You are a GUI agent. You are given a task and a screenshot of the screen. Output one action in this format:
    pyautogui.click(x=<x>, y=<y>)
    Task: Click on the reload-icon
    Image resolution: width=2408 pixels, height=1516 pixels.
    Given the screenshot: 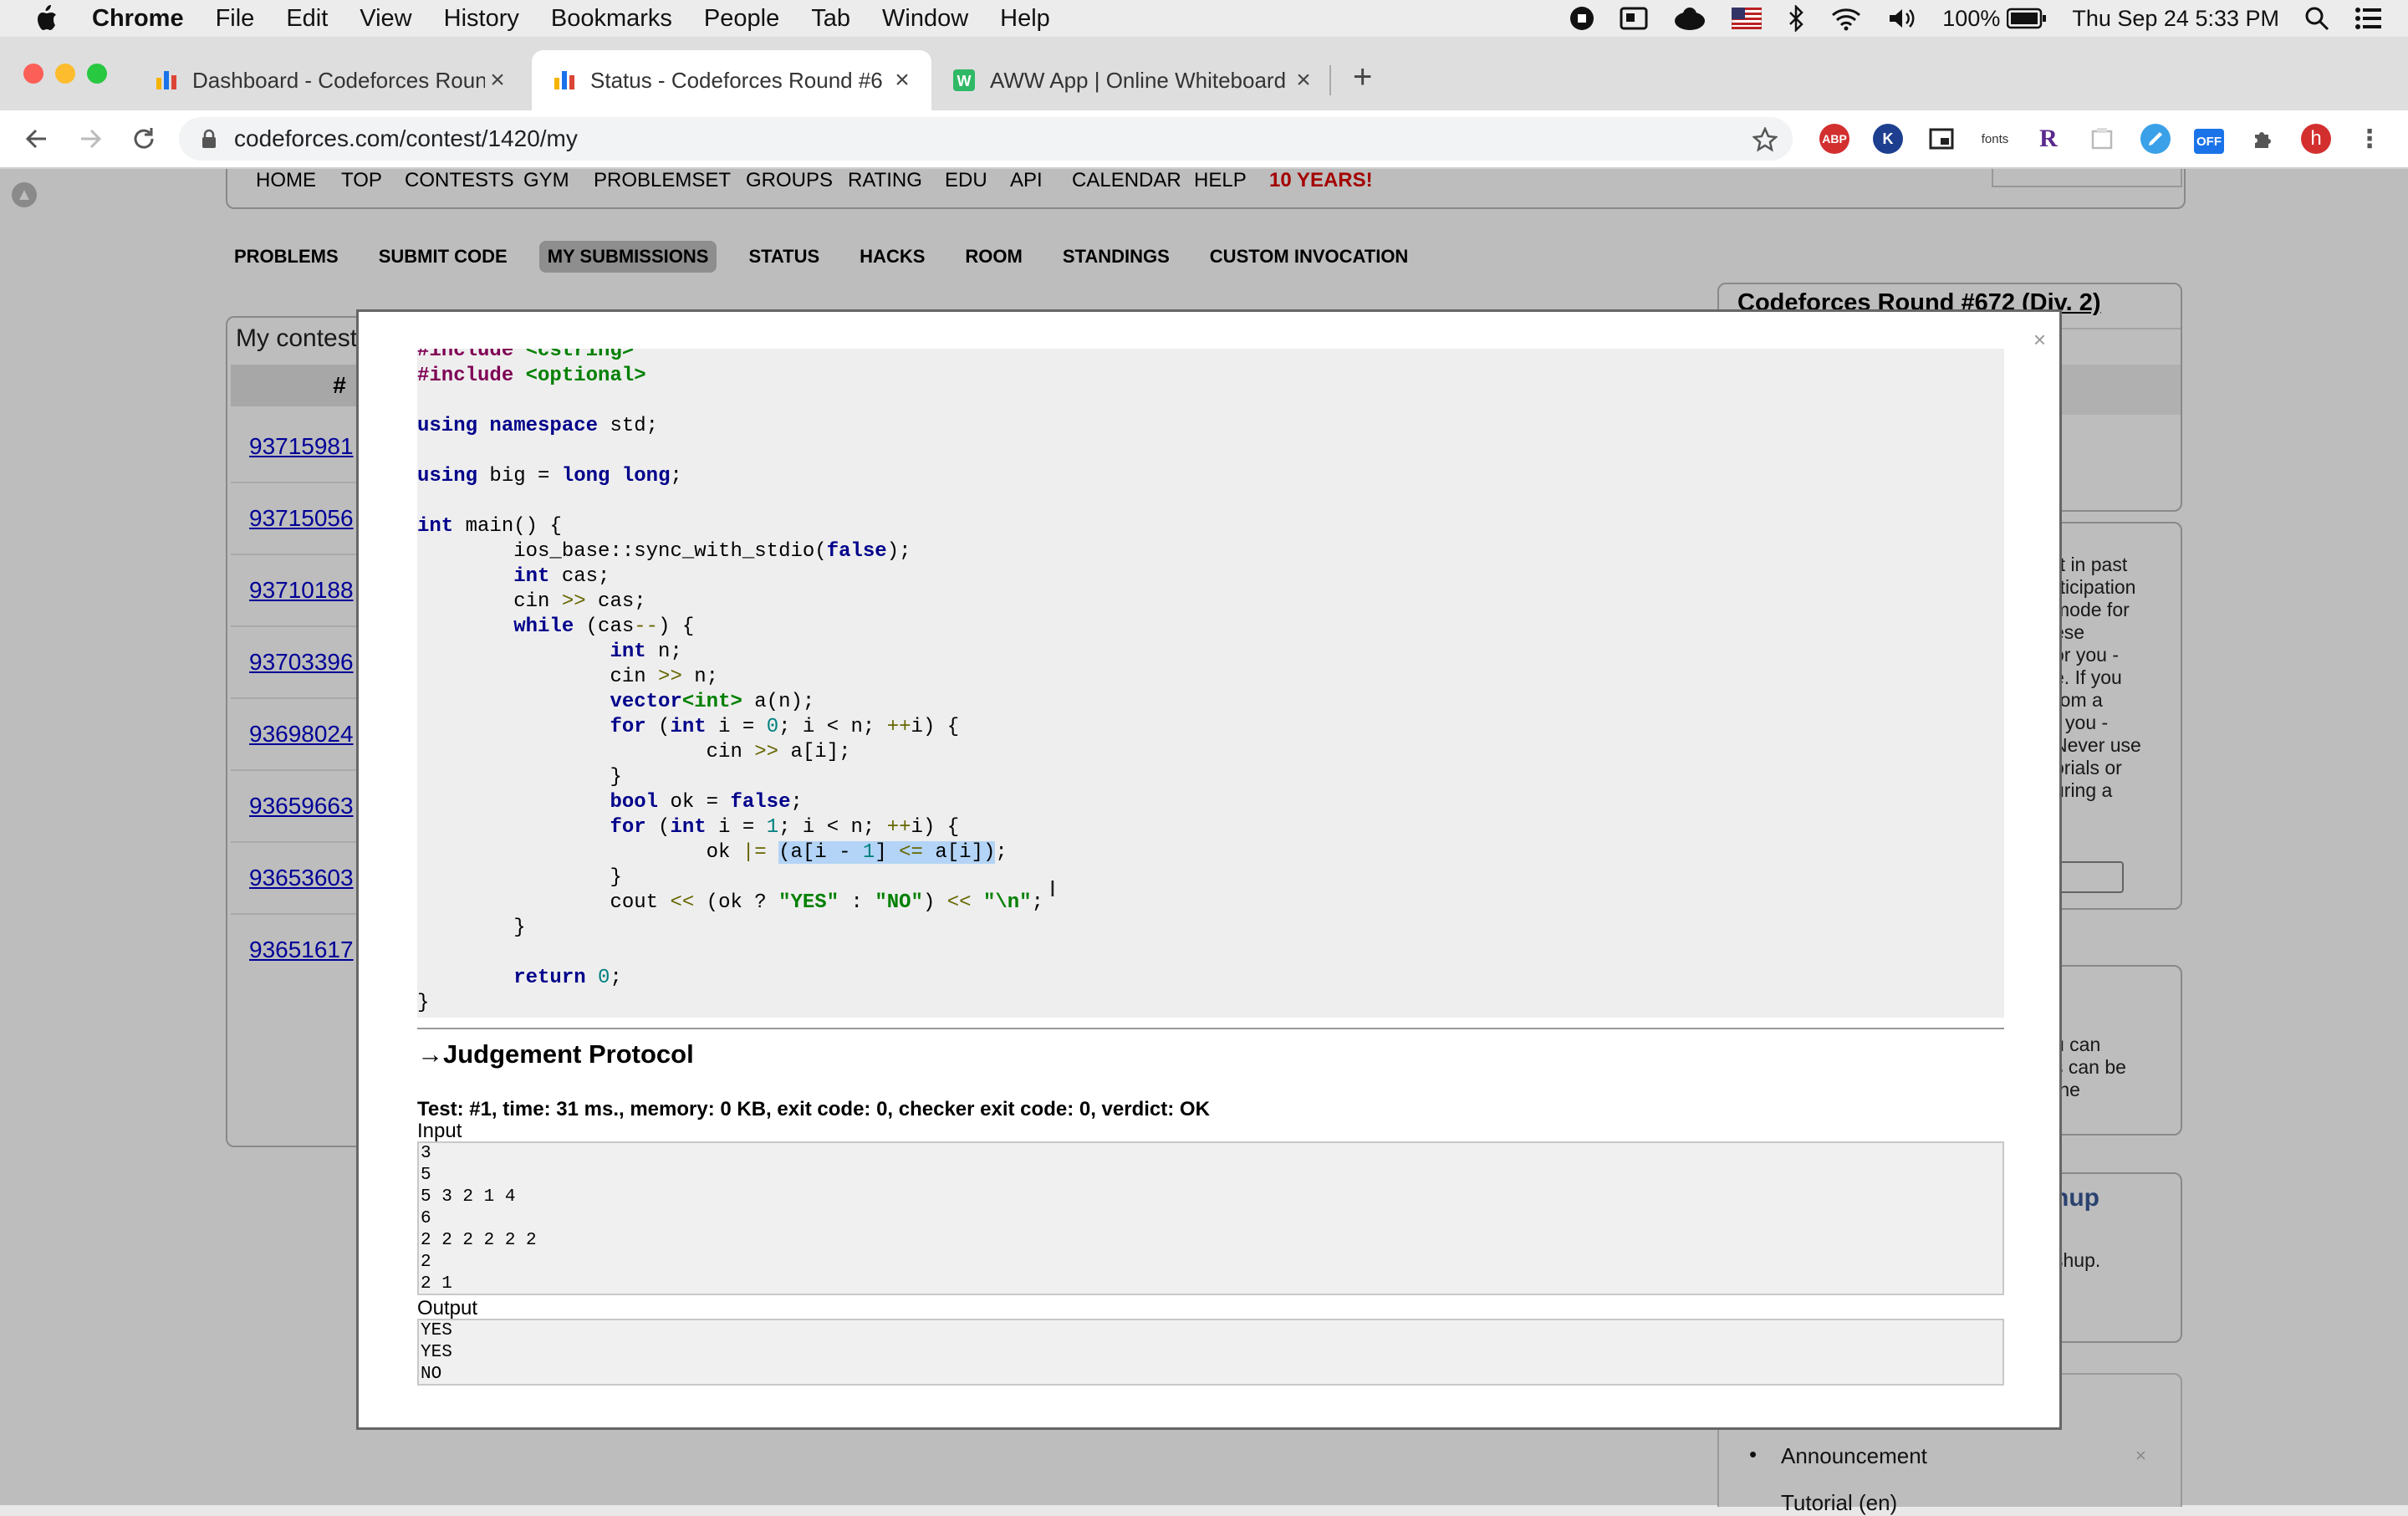 What is the action you would take?
    pyautogui.click(x=144, y=138)
    